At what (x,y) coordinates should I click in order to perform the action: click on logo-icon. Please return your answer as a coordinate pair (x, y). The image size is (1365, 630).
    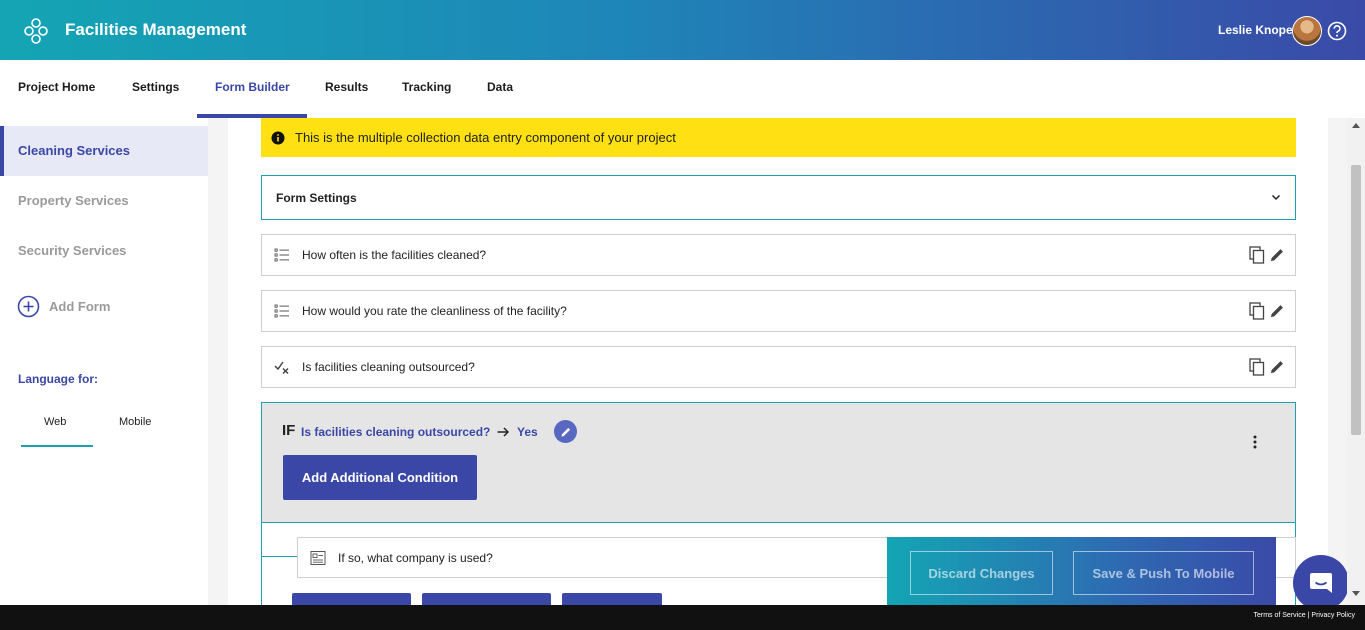
    Looking at the image, I should click on (36, 31).